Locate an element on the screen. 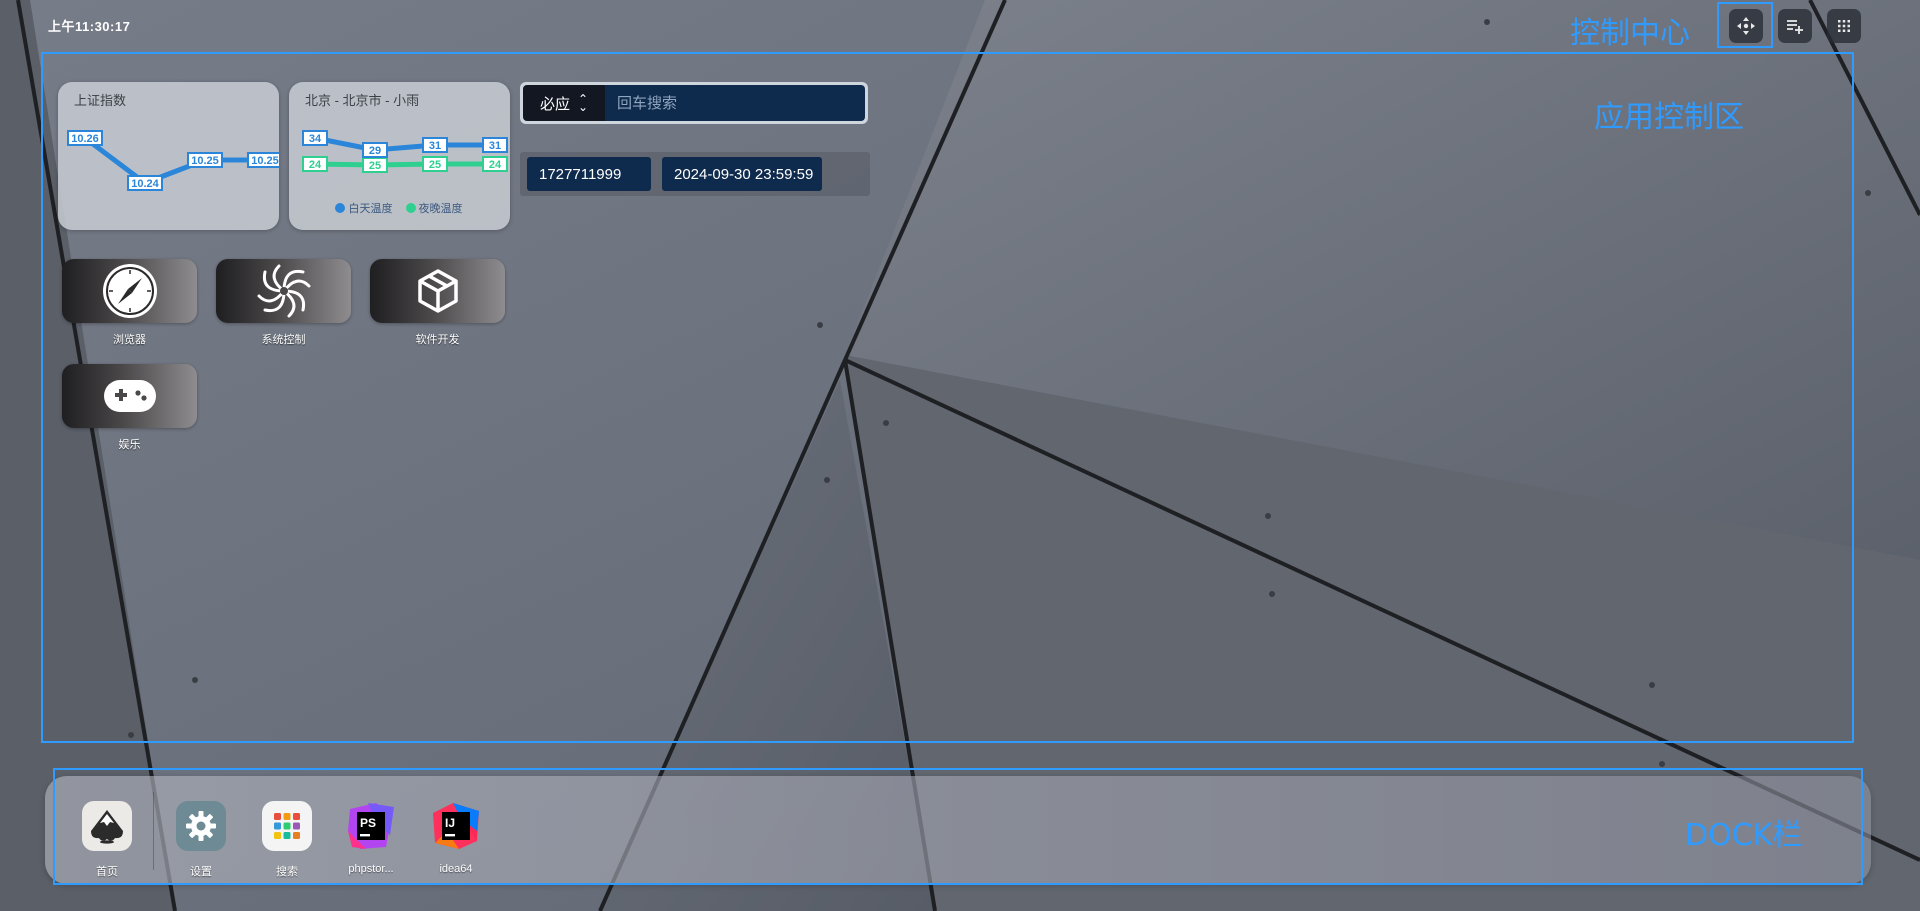 The width and height of the screenshot is (1920, 911). app-entertainment is located at coordinates (129, 396).